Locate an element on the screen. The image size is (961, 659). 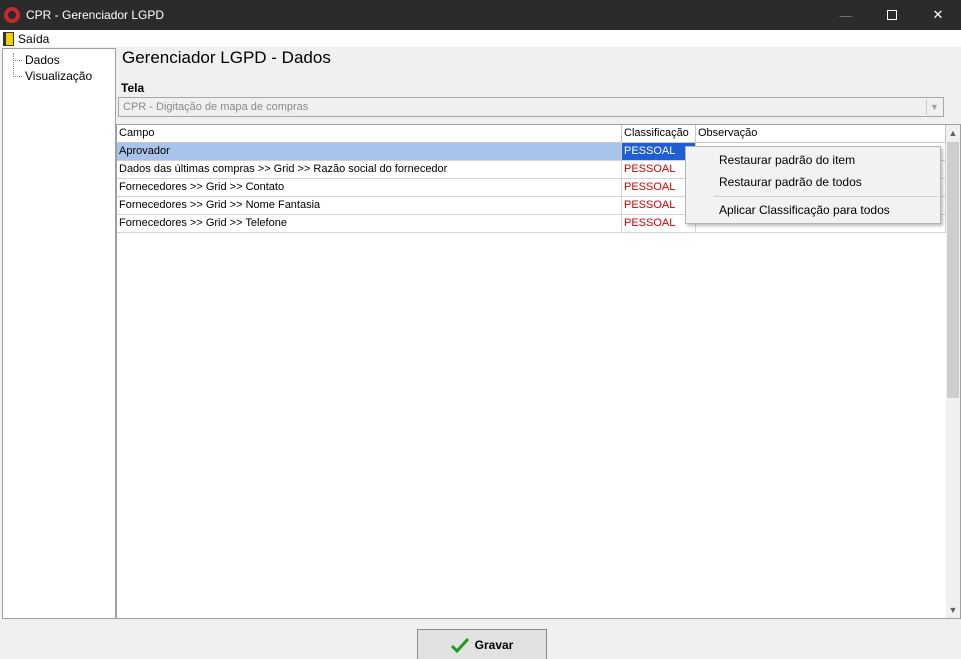
save-button: Gravar is located at coordinates (482, 644).